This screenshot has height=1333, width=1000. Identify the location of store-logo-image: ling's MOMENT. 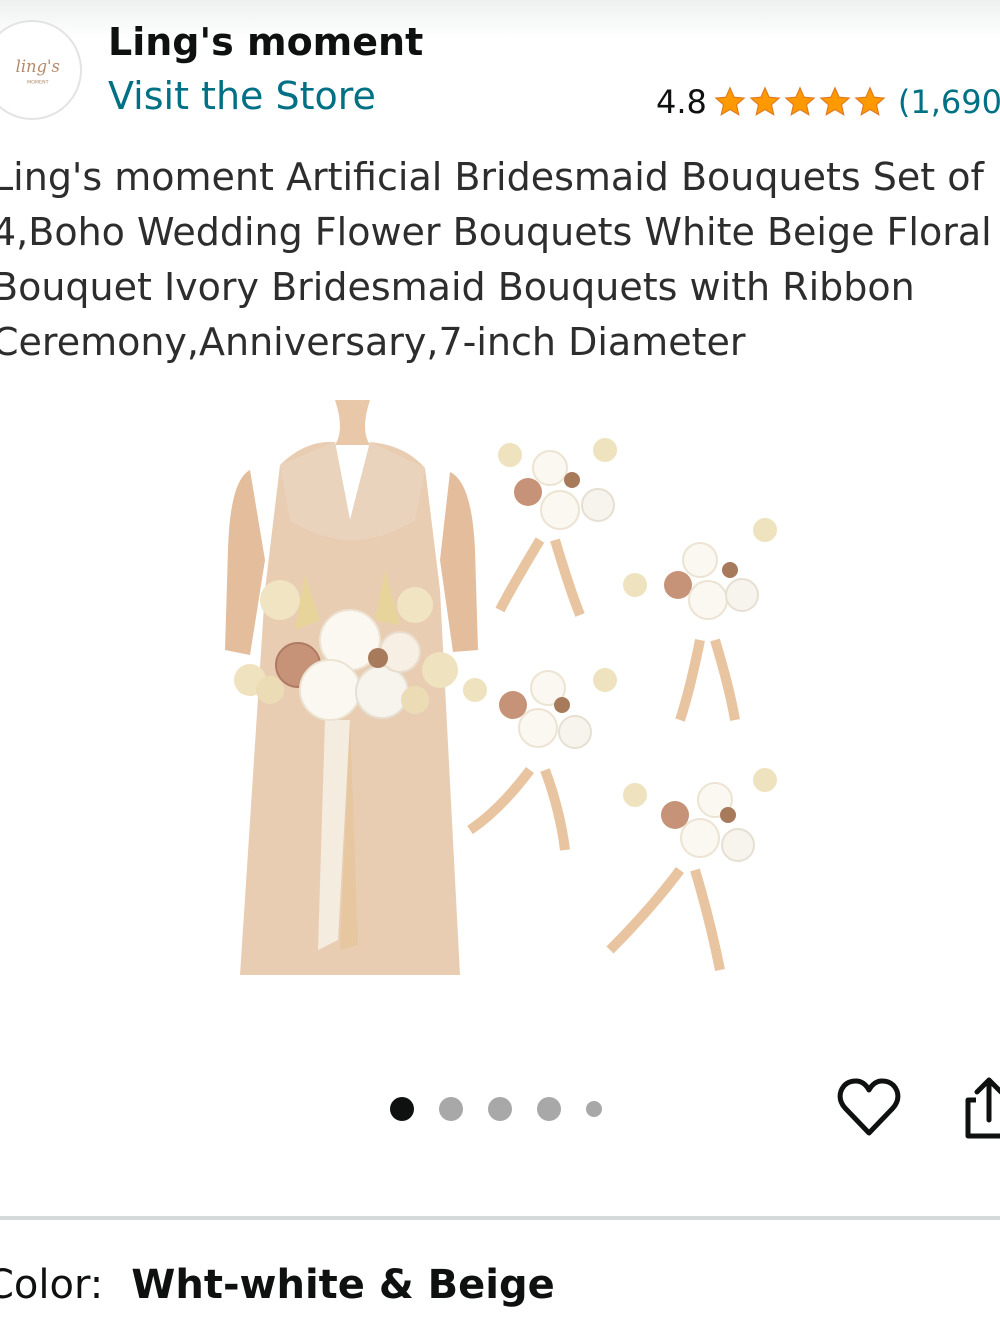
(38, 71).